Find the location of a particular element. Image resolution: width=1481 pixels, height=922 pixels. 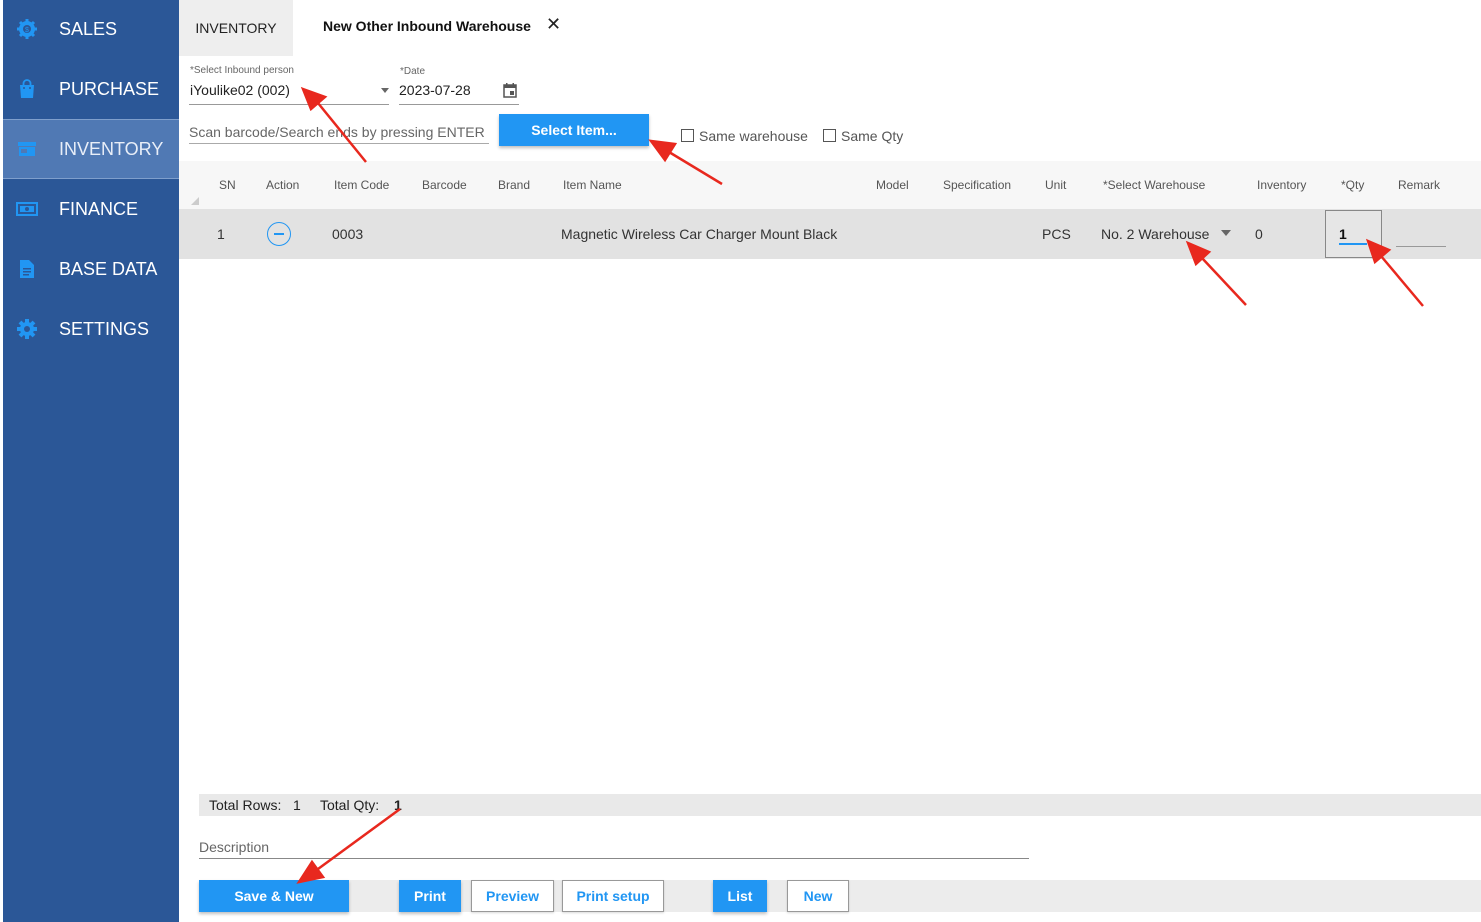

qty-input is located at coordinates (1353, 235).